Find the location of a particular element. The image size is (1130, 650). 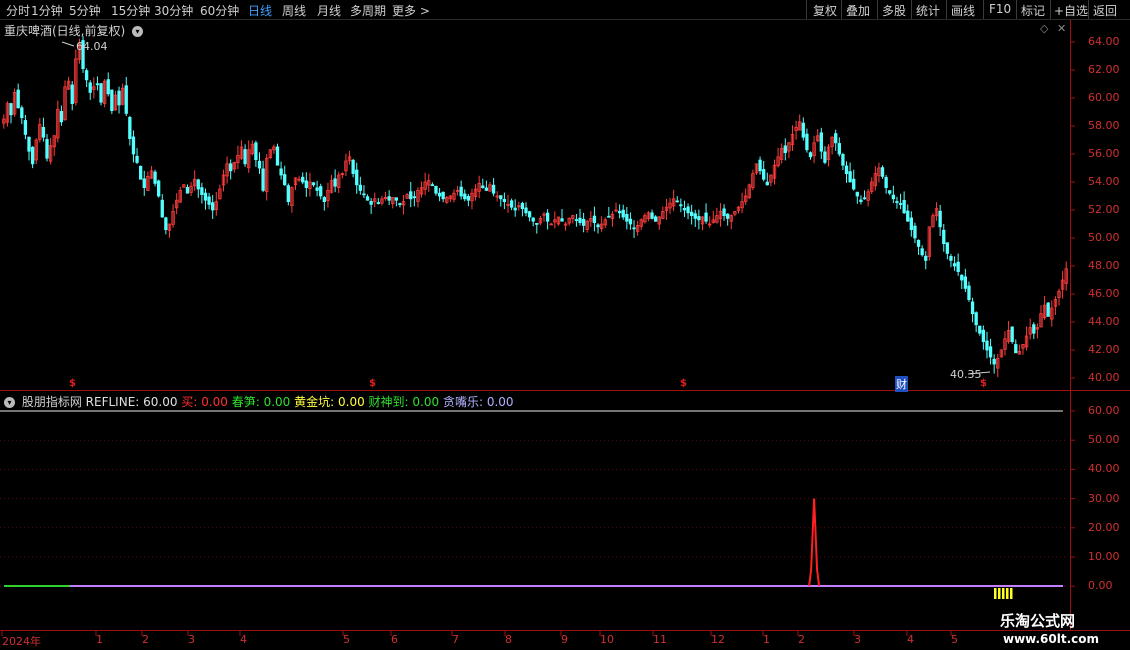

indicator-item-label: 财神到: is located at coordinates (388, 402).